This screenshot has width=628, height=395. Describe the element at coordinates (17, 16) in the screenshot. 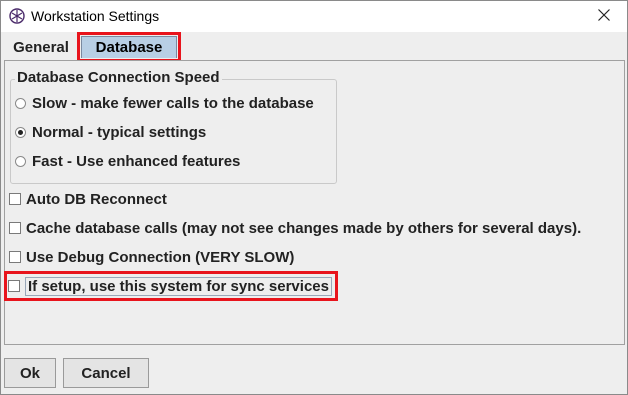

I see `app-logo-icon` at that location.